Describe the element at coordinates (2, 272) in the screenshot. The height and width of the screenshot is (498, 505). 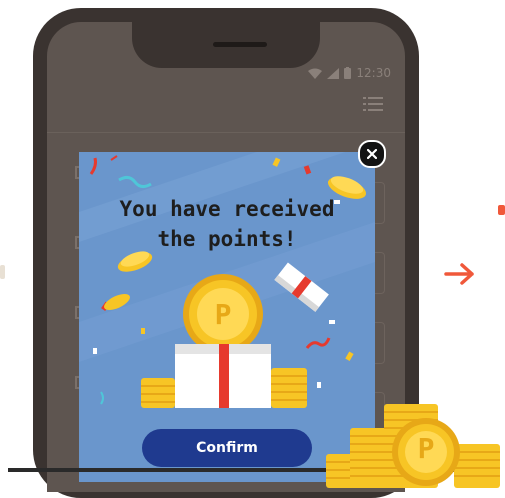
I see `left-edge-mark` at that location.